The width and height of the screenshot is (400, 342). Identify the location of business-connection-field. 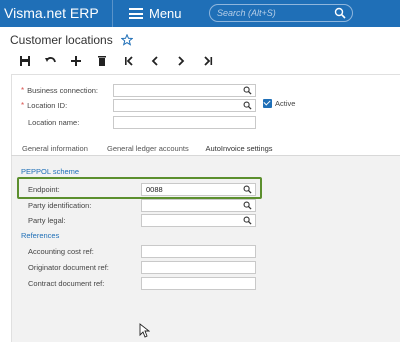
(184, 90).